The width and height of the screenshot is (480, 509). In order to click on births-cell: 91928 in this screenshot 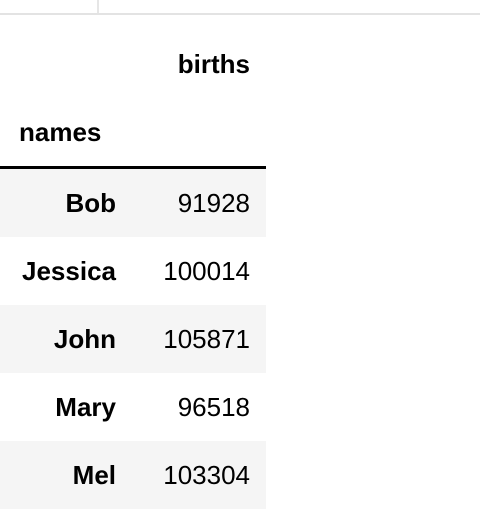, I will do `click(213, 203)`.